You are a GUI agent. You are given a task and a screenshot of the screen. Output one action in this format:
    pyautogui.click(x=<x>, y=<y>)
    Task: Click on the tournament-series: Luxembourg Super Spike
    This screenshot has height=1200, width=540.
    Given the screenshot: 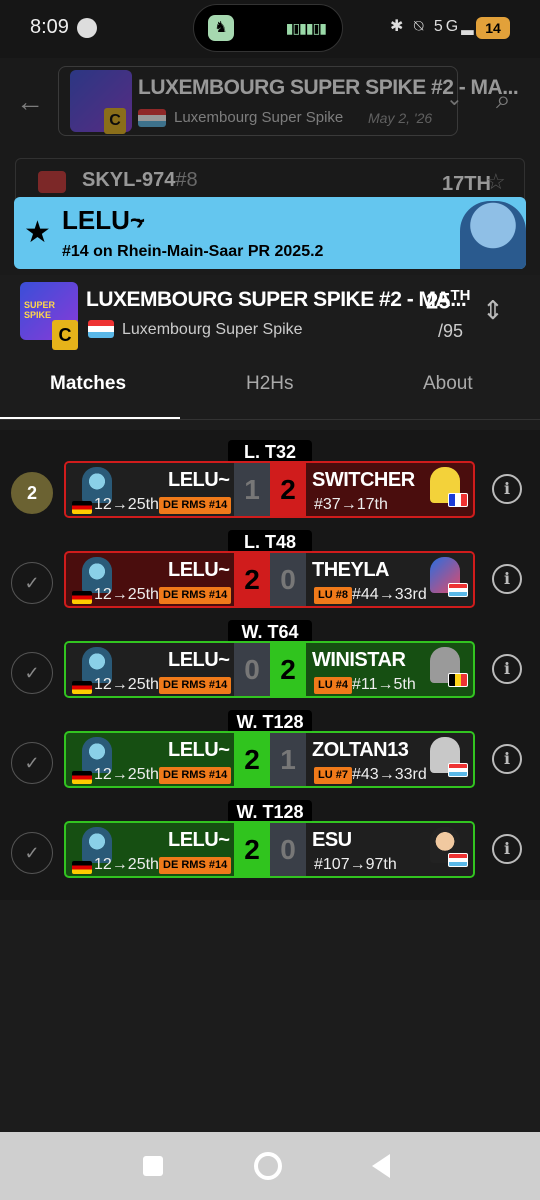 What is the action you would take?
    pyautogui.click(x=259, y=117)
    